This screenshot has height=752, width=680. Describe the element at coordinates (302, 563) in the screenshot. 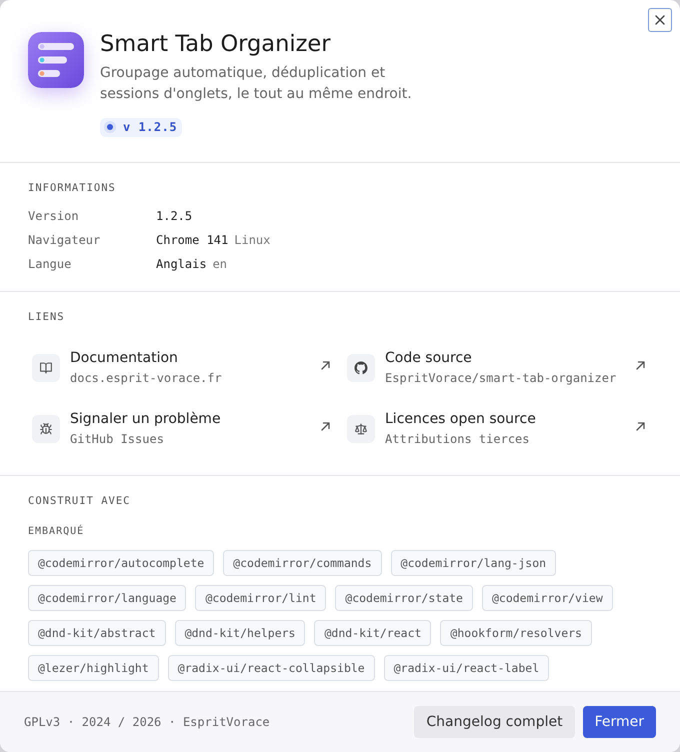

I see `package-tag: @codemirror/commands` at that location.